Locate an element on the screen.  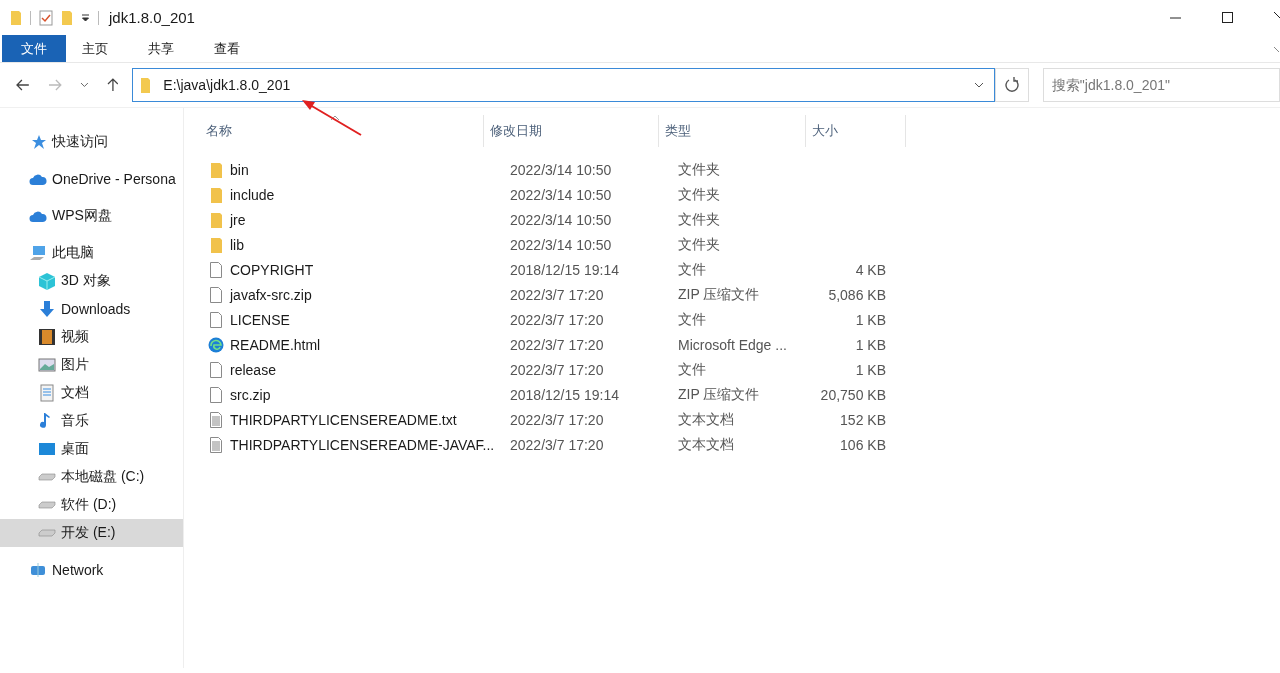
sidebar-item: 音乐 is located at coordinates (91, 421).